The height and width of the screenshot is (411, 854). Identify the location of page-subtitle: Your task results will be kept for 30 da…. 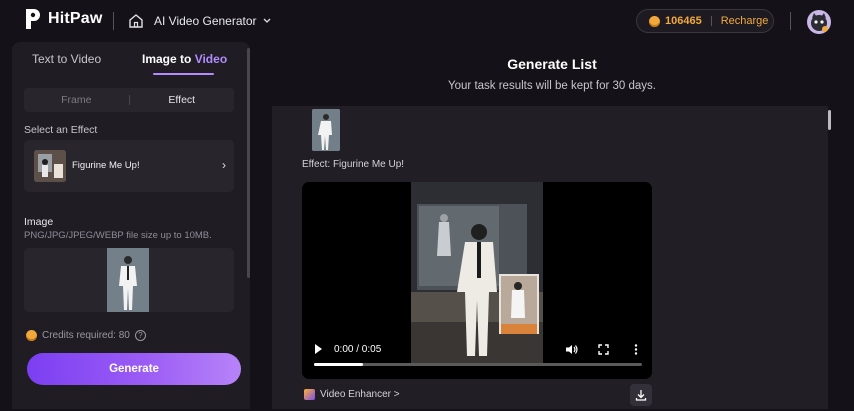
(552, 86).